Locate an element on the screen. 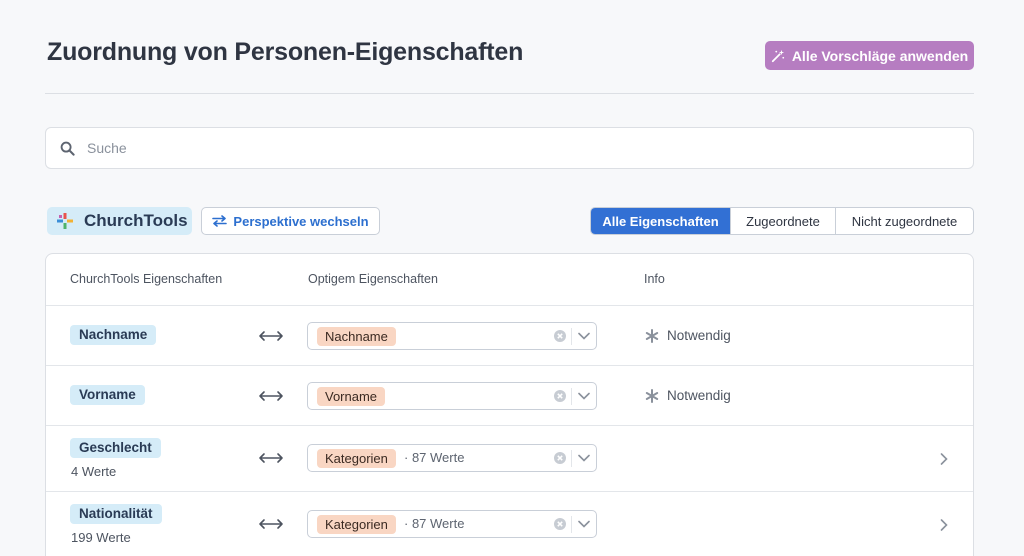  search-box is located at coordinates (509, 148).